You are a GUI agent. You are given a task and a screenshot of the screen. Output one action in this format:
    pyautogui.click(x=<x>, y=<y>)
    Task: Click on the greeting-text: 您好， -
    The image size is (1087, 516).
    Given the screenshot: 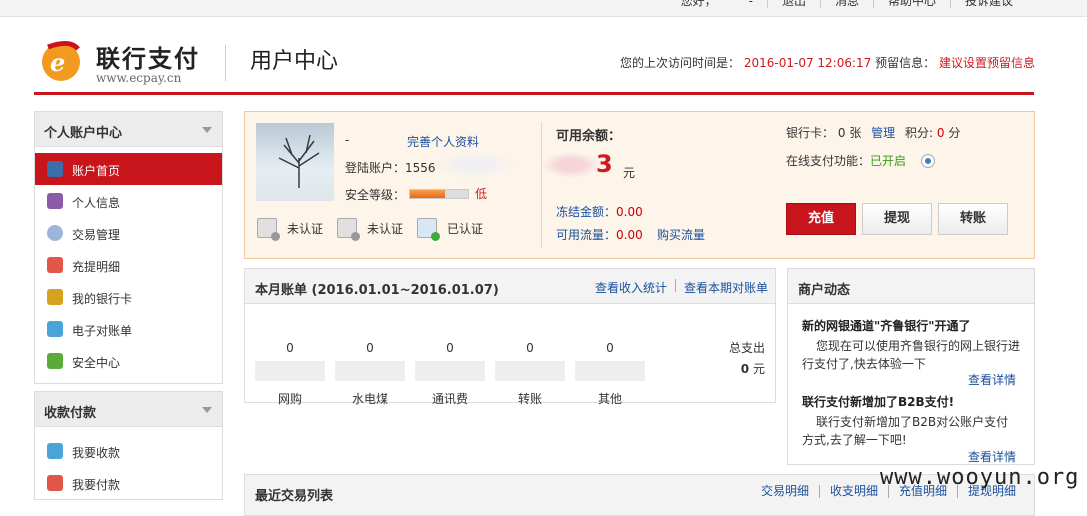 What is the action you would take?
    pyautogui.click(x=716, y=4)
    